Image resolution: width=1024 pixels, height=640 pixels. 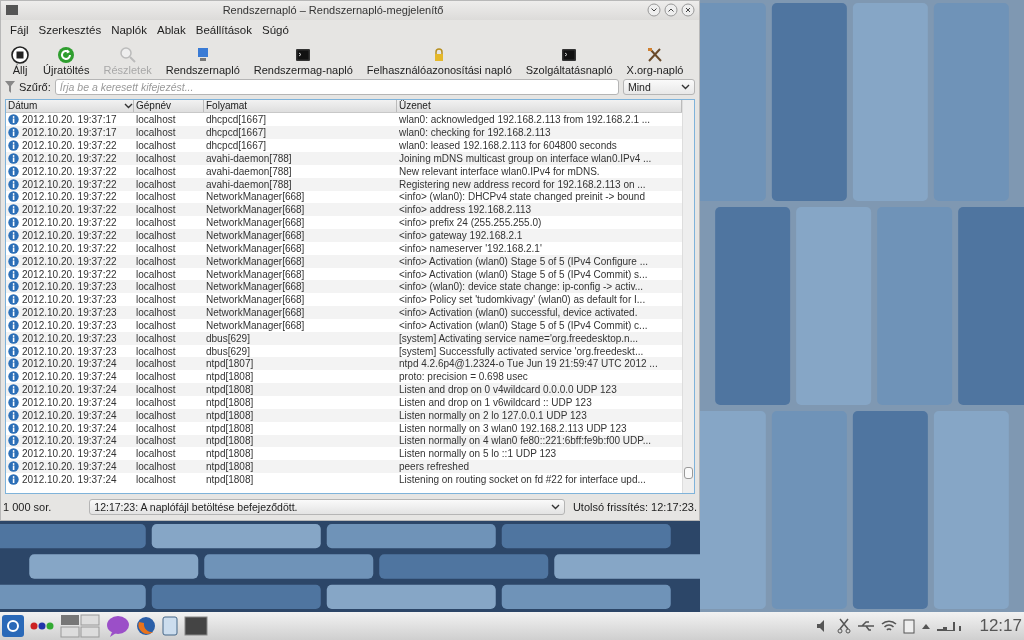 What do you see at coordinates (303, 60) in the screenshot?
I see `toolbar-button: Rendszermag-napló` at bounding box center [303, 60].